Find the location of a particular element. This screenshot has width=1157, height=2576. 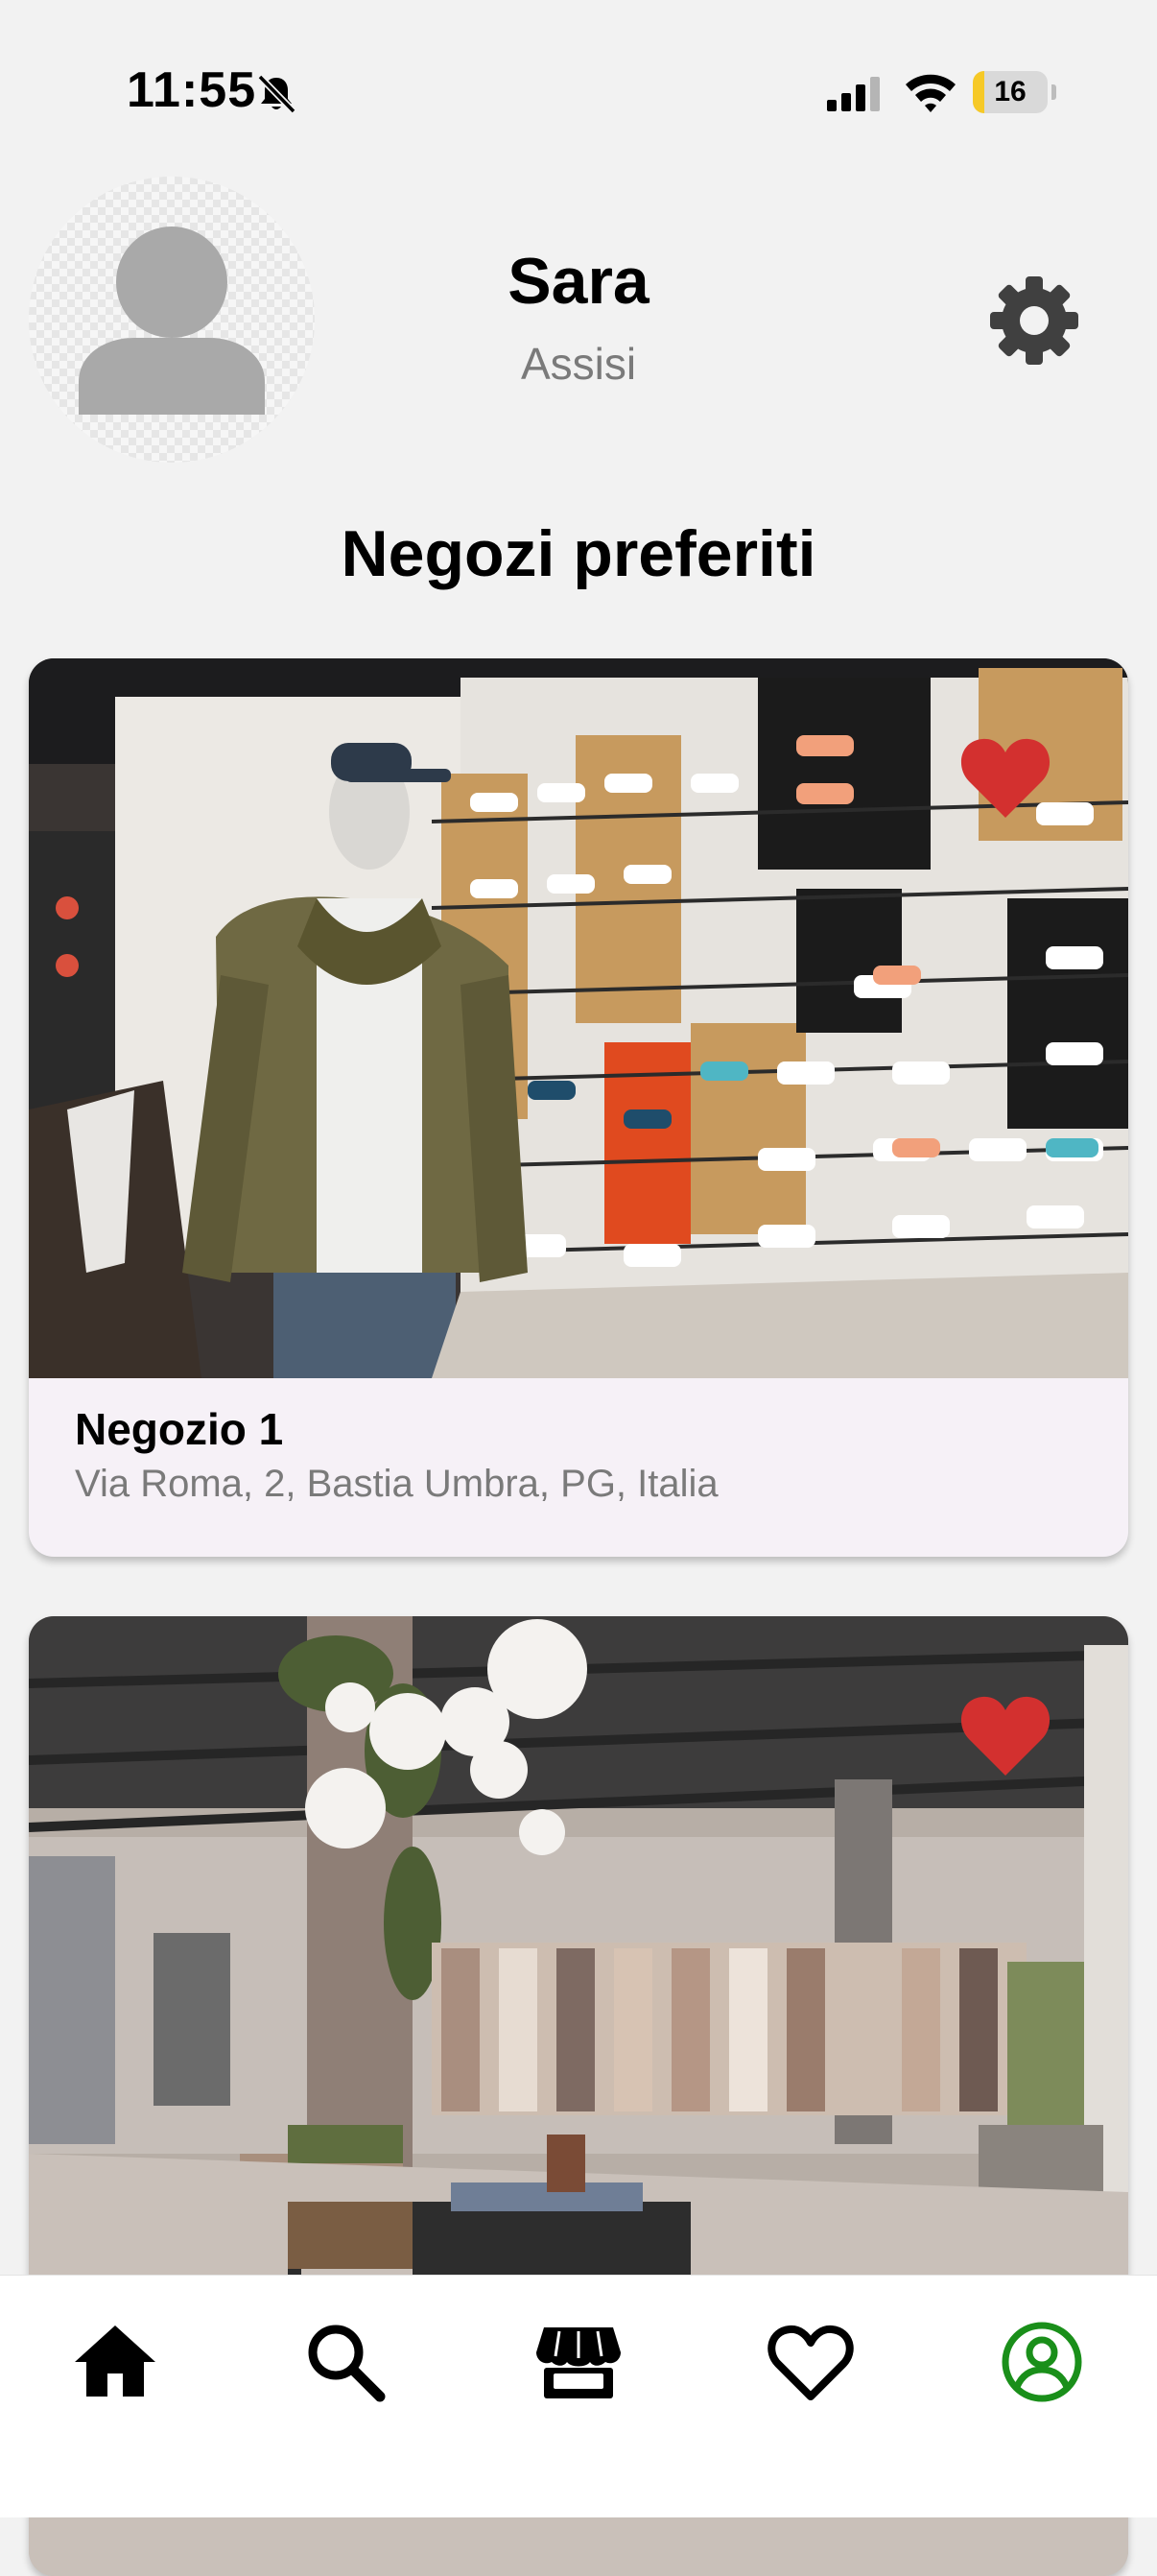

gear-icon is located at coordinates (1034, 320).